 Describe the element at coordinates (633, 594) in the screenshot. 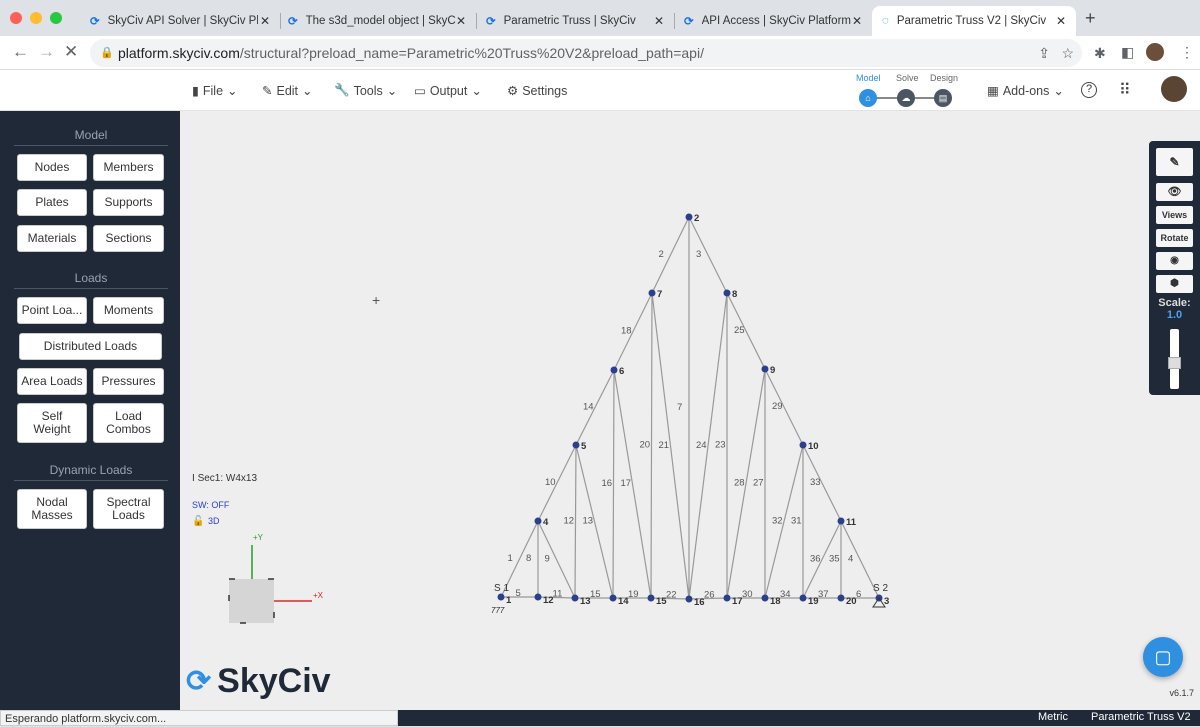

I see `member-label: 19` at that location.